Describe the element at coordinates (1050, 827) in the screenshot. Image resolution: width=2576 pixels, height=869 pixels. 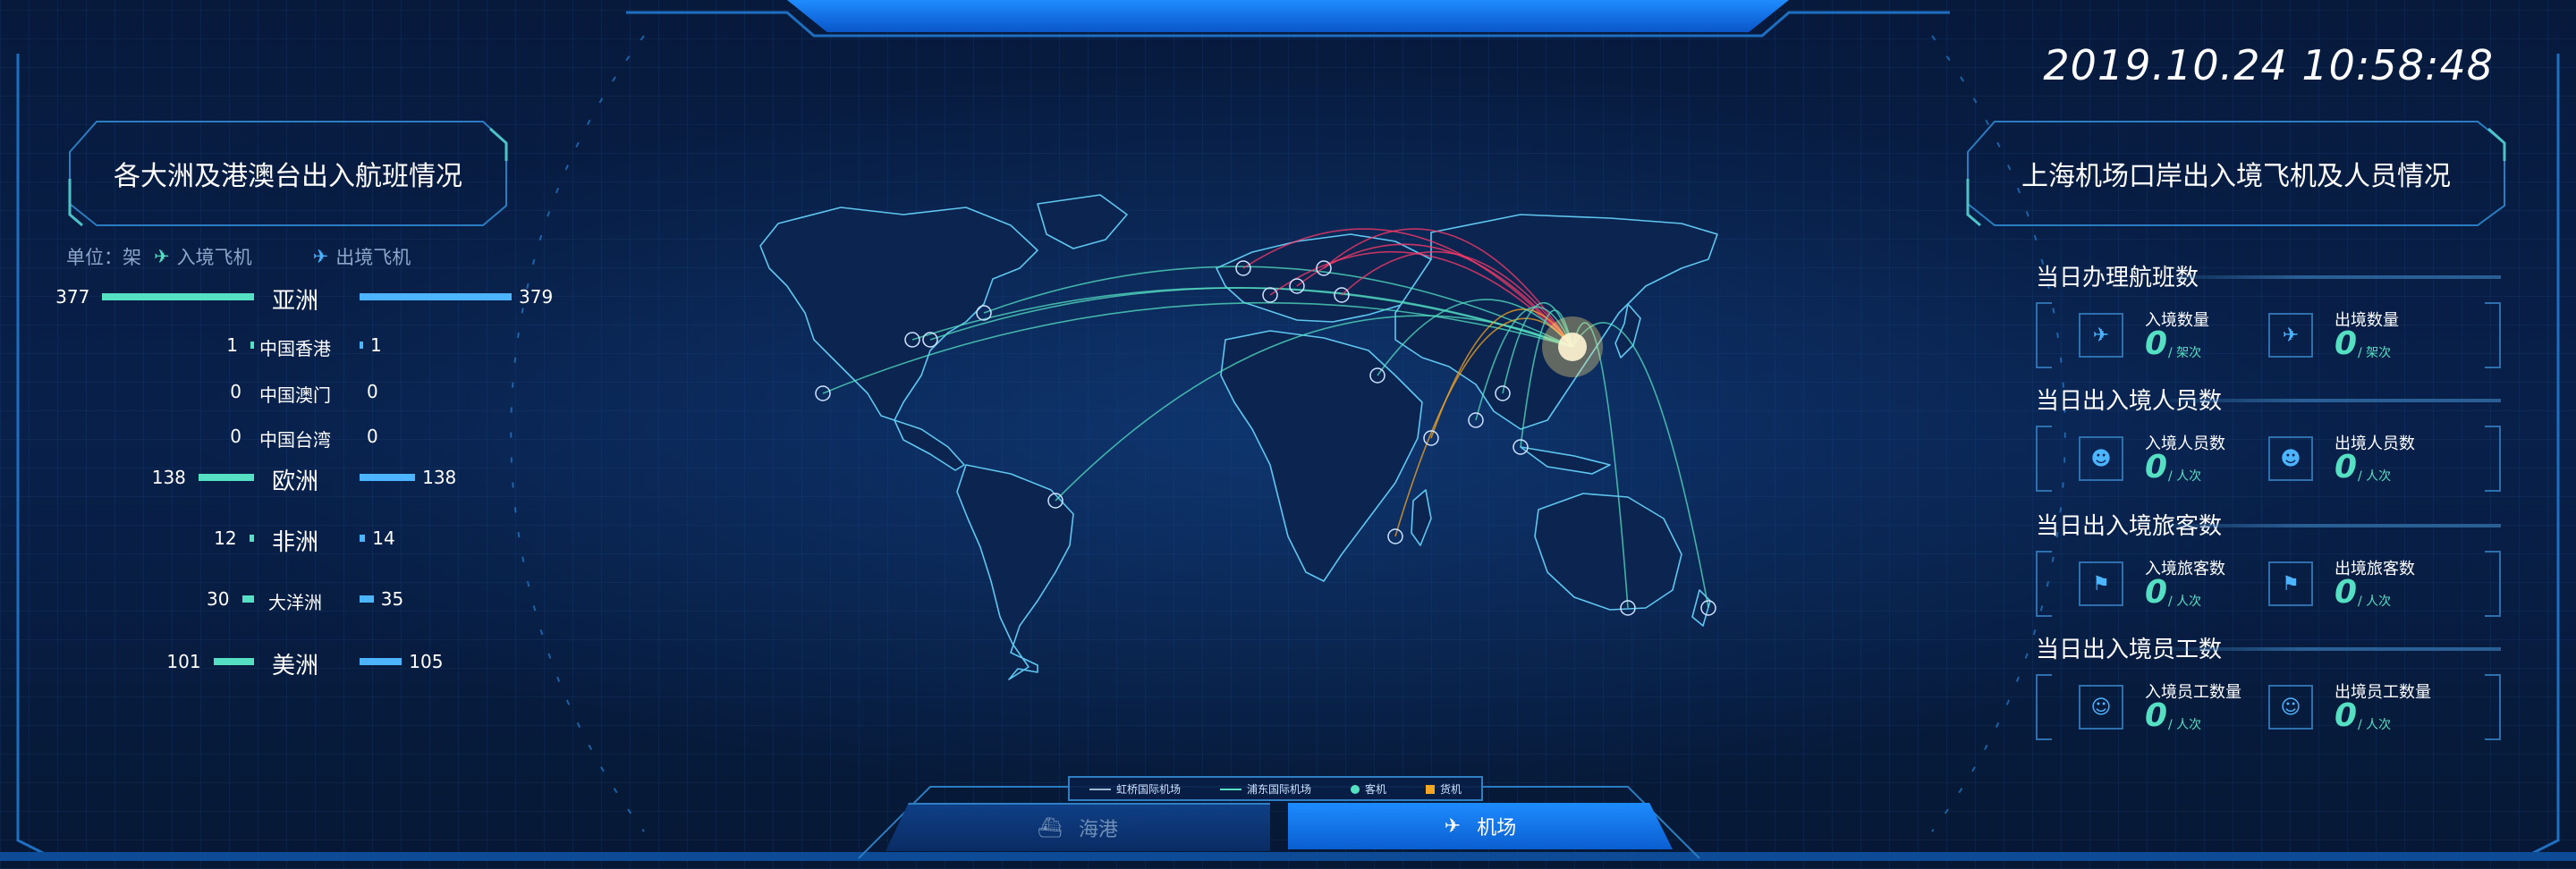
I see `ship-icon: ⛴` at that location.